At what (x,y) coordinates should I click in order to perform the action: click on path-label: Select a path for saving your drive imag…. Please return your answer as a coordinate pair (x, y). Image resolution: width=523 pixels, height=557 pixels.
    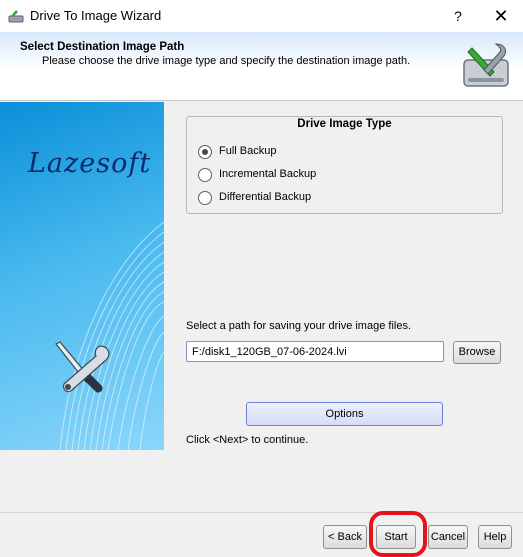
    Looking at the image, I should click on (299, 326).